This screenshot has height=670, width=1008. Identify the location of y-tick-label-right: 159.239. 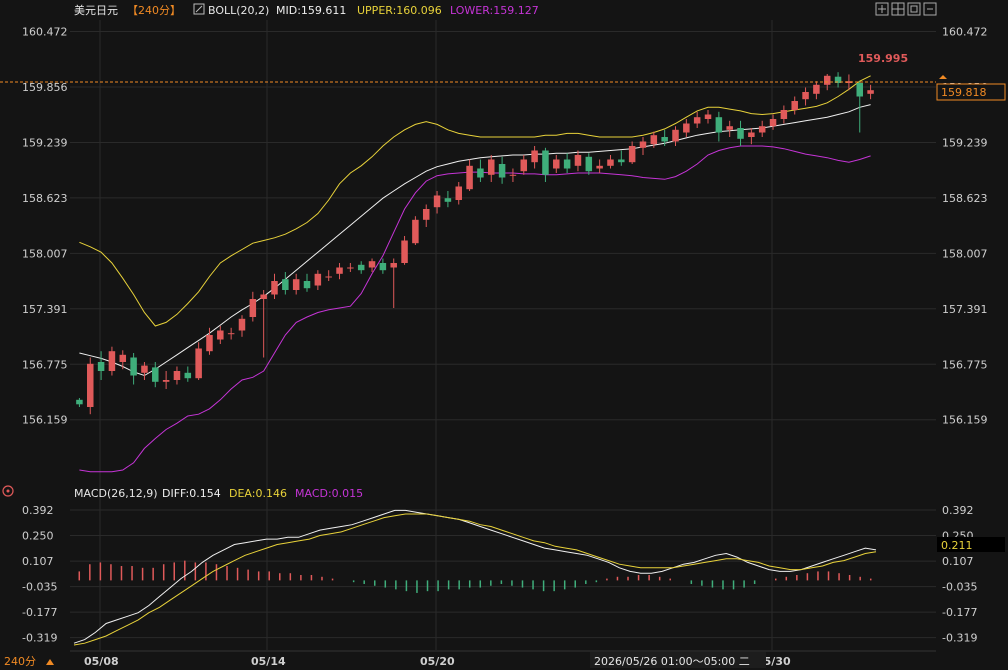
(965, 142).